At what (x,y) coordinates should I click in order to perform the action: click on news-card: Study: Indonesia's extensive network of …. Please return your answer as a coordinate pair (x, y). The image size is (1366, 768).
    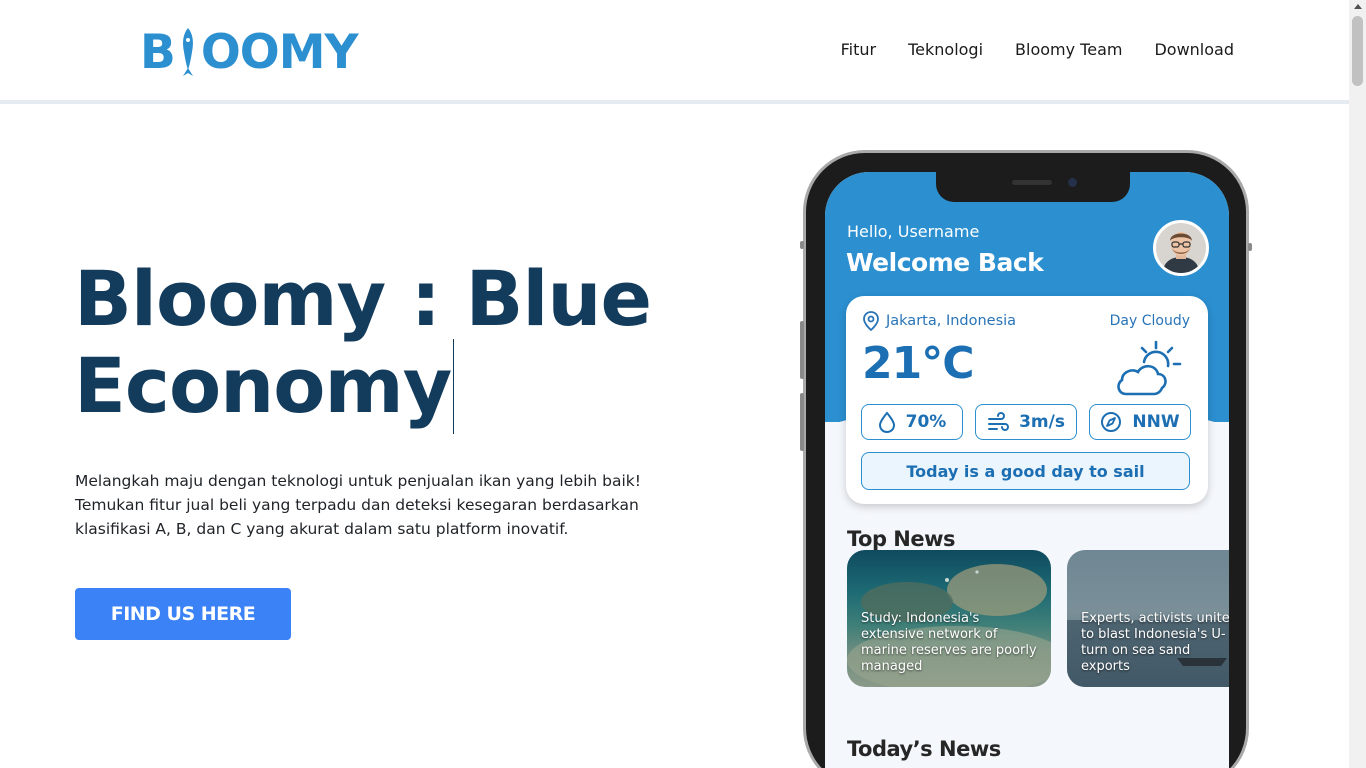
    Looking at the image, I should click on (949, 618).